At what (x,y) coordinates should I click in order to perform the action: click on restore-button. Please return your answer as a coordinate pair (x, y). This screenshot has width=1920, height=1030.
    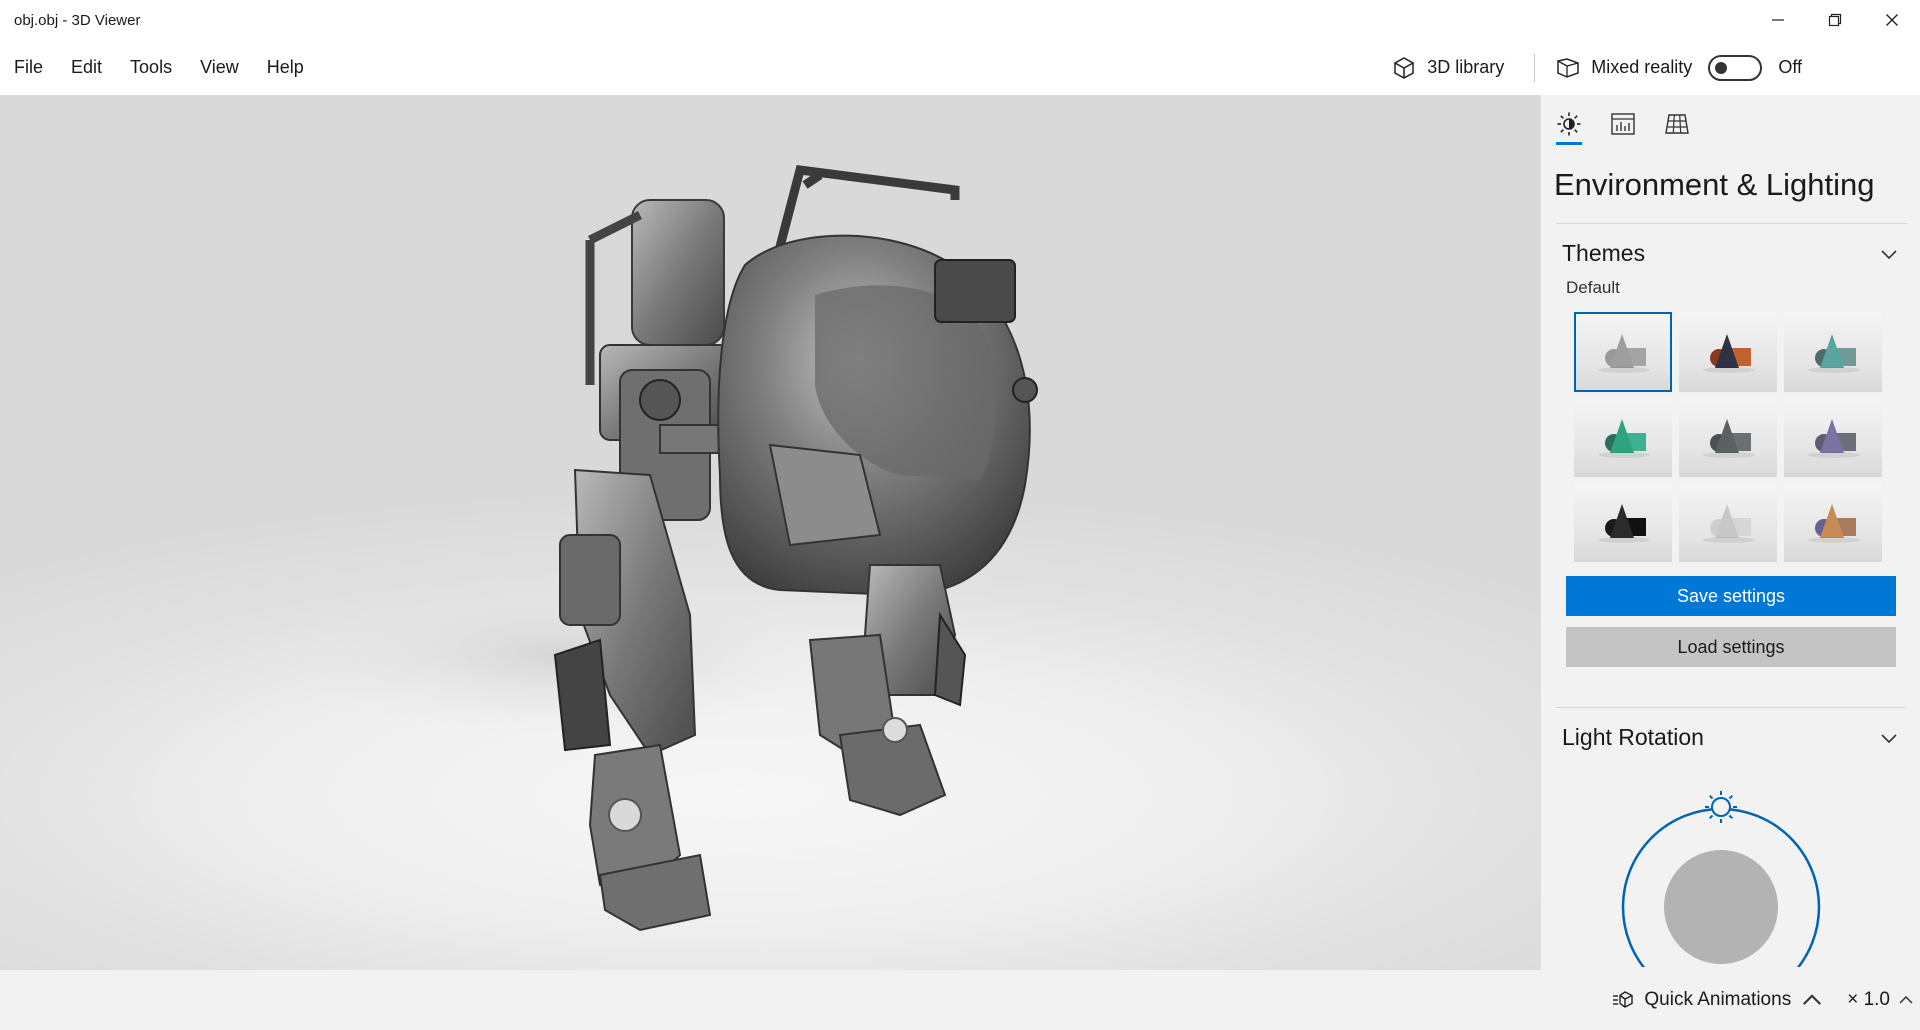
    Looking at the image, I should click on (1834, 20).